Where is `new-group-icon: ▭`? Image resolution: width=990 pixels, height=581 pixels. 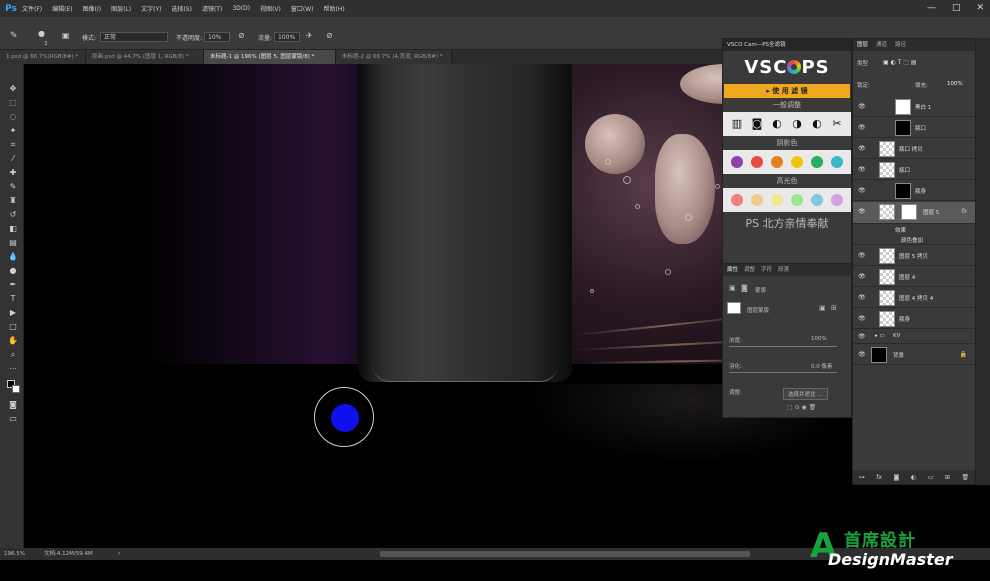 new-group-icon: ▭ is located at coordinates (931, 477).